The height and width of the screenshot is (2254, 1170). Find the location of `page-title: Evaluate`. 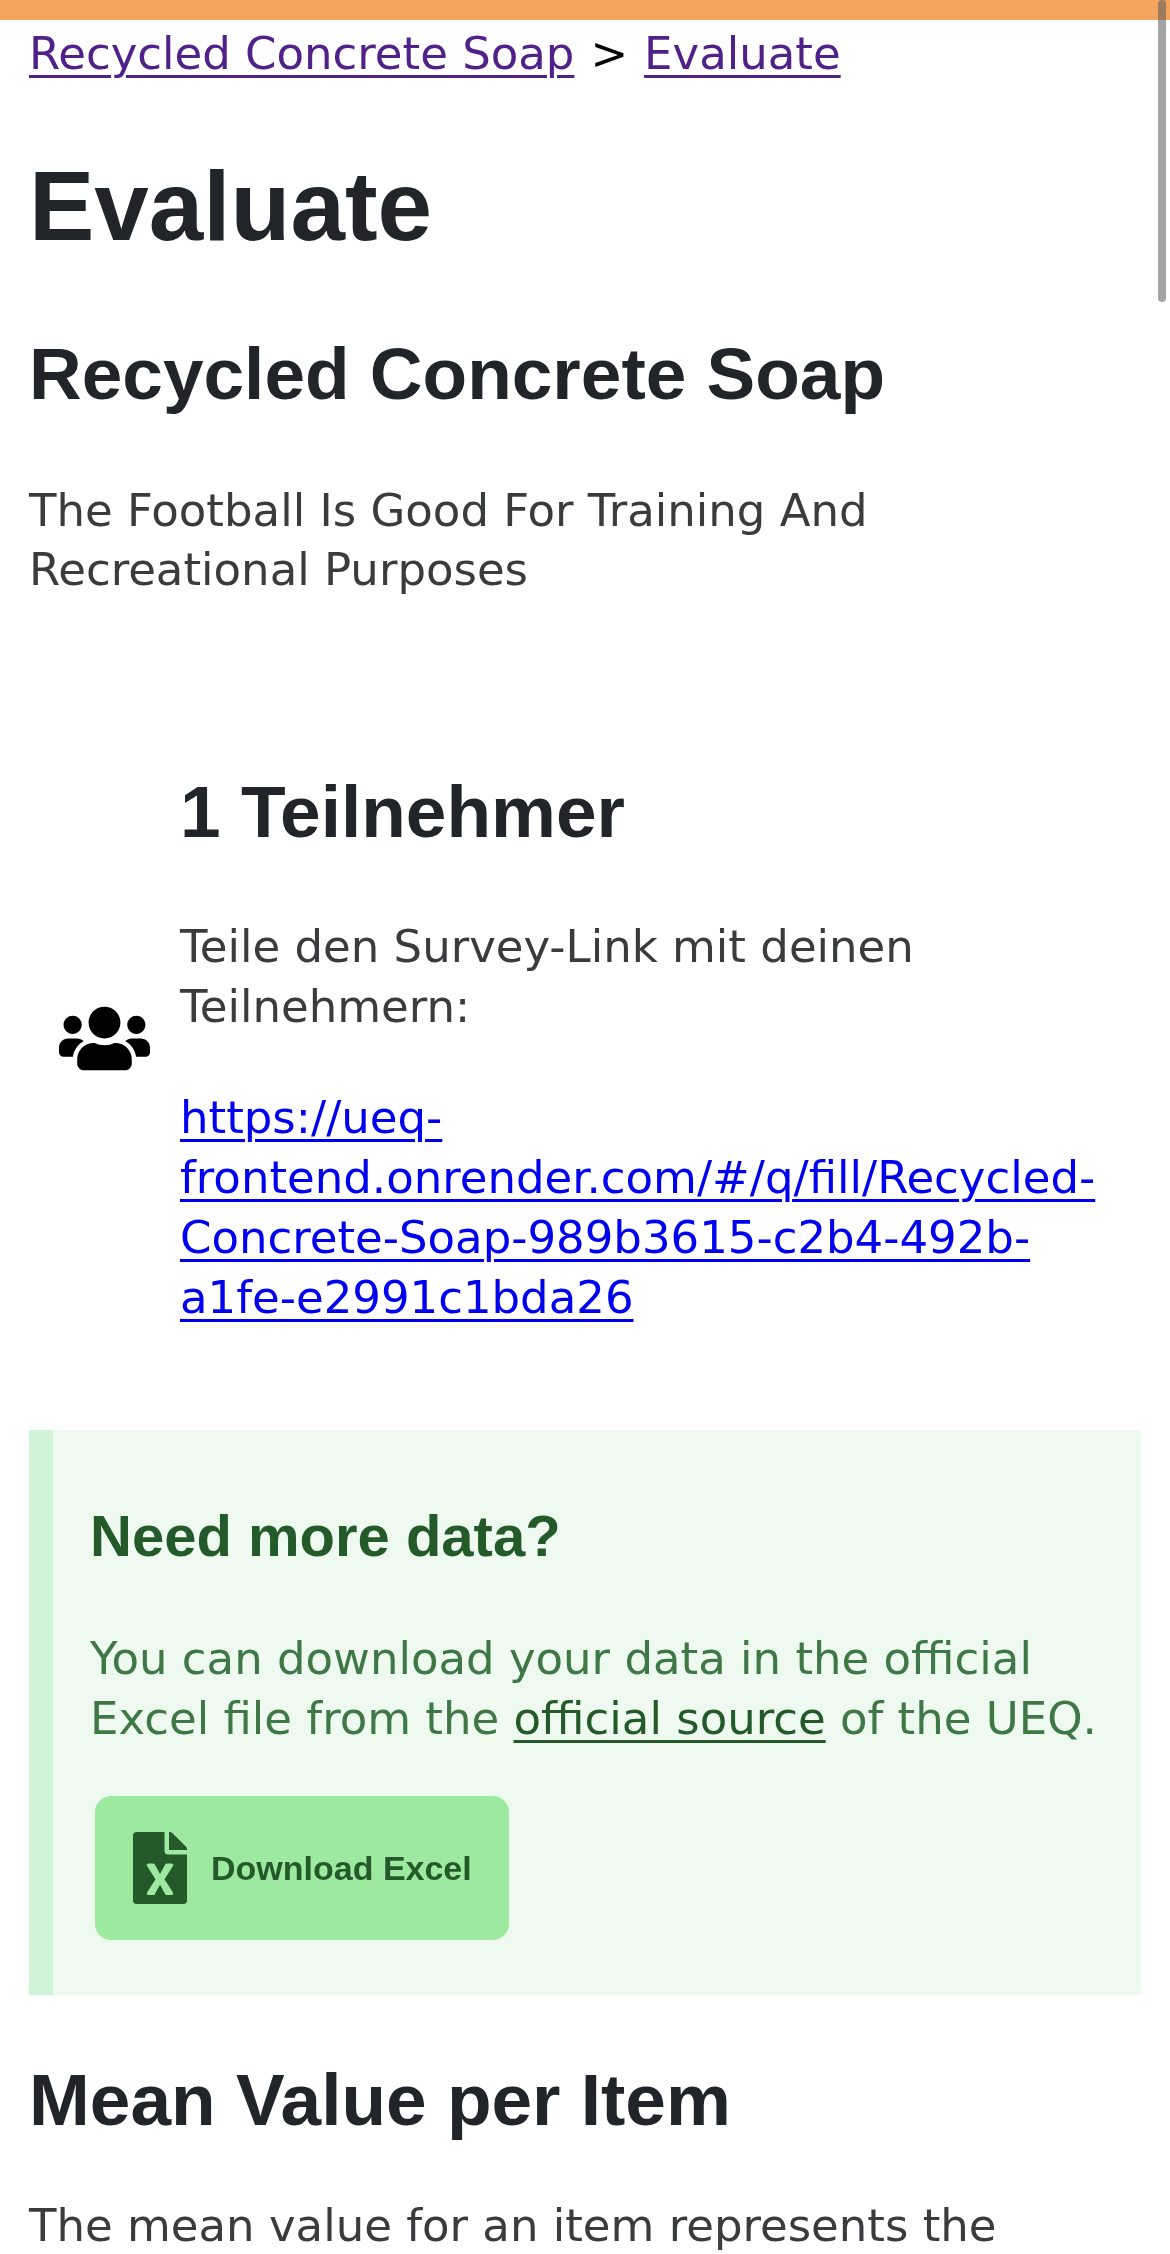

page-title: Evaluate is located at coordinates (231, 206).